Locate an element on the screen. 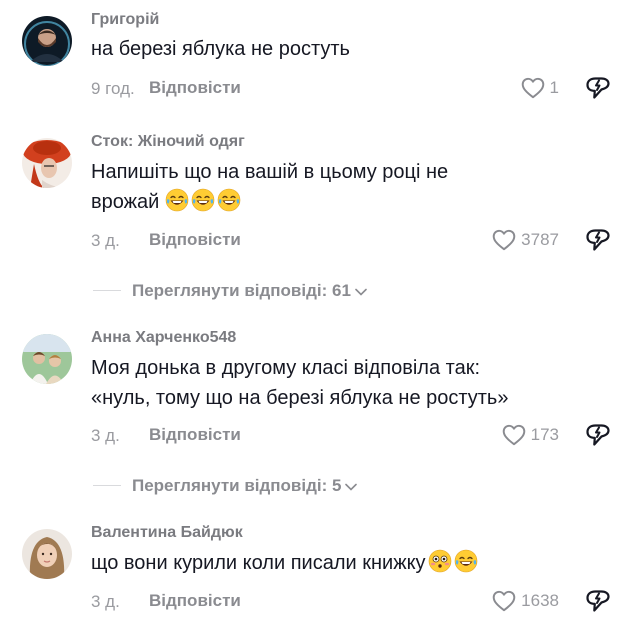 This screenshot has height=630, width=620. view-replies: Переглянути відповіді: 61 is located at coordinates (310, 290).